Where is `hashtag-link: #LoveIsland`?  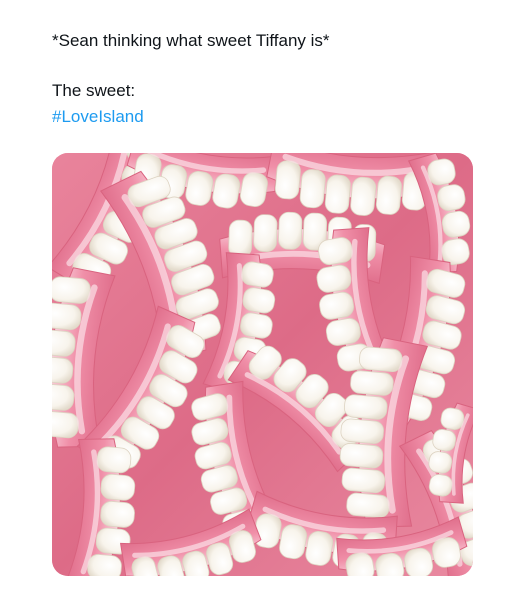
hashtag-link: #LoveIsland is located at coordinates (98, 117).